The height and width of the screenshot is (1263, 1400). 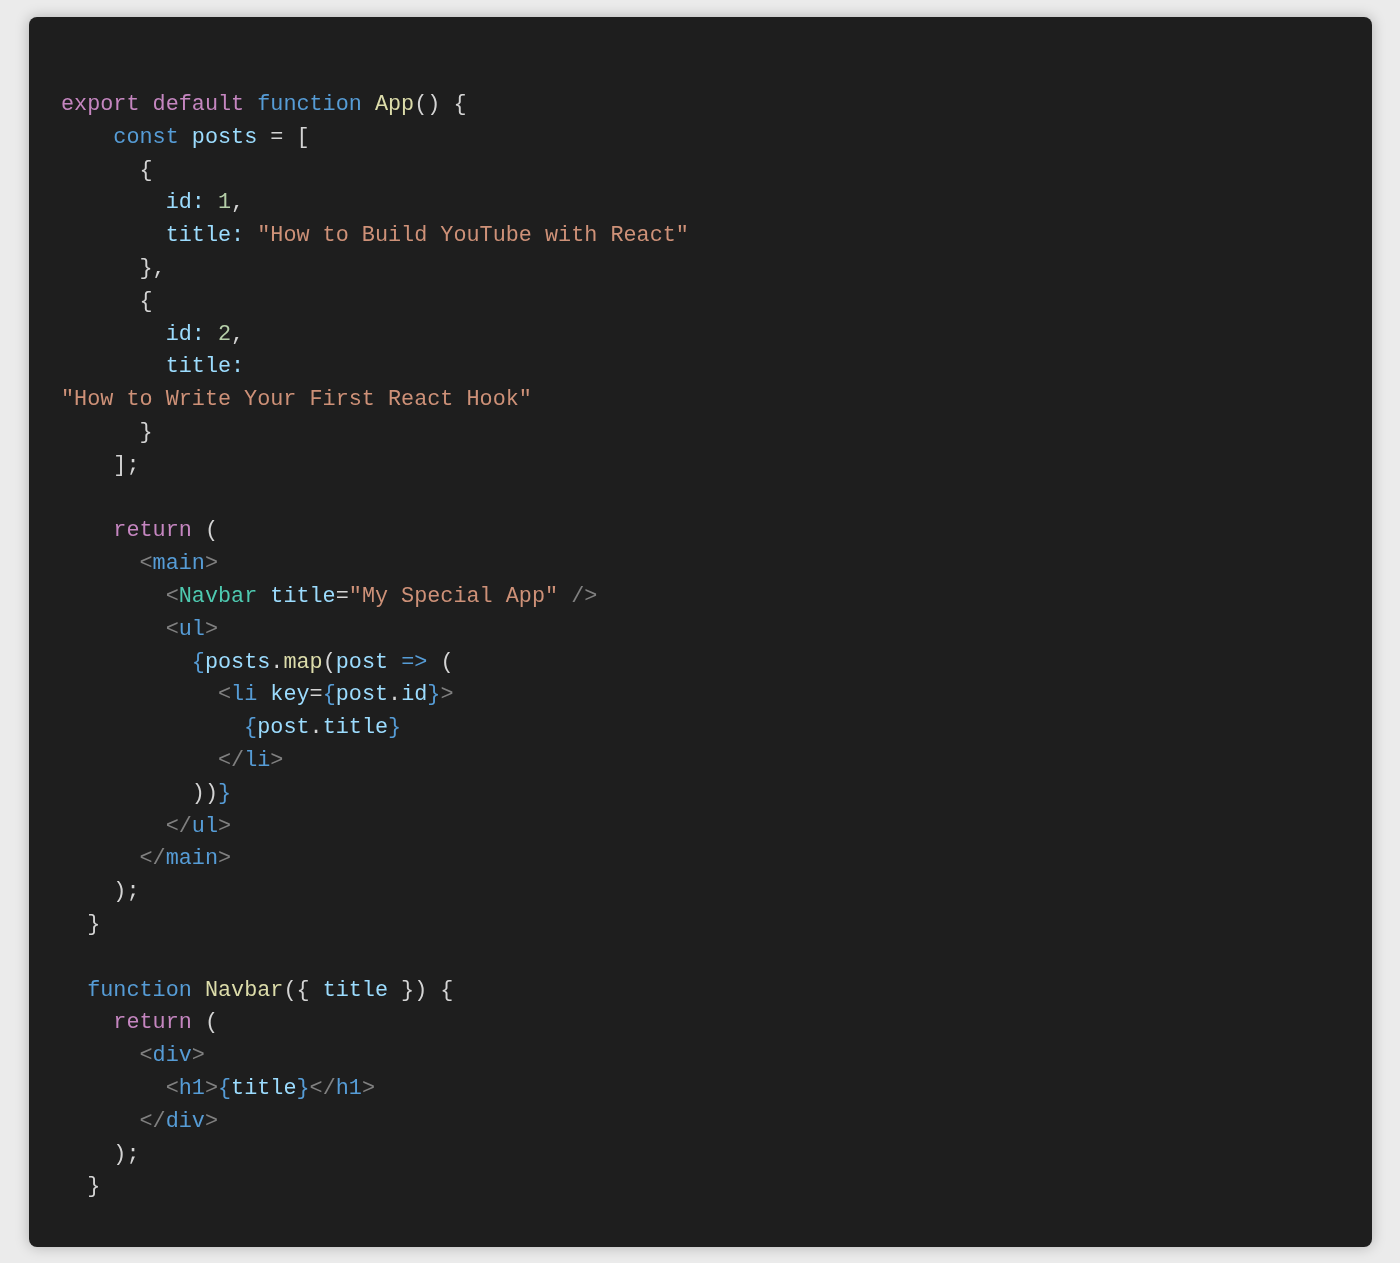 What do you see at coordinates (204, 203) in the screenshot?
I see `code-line: id: 1,` at bounding box center [204, 203].